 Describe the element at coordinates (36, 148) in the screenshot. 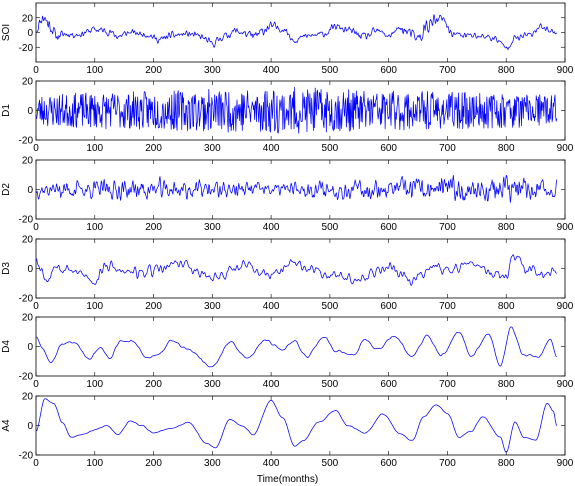

I see `x-tick-label-d1: 0` at that location.